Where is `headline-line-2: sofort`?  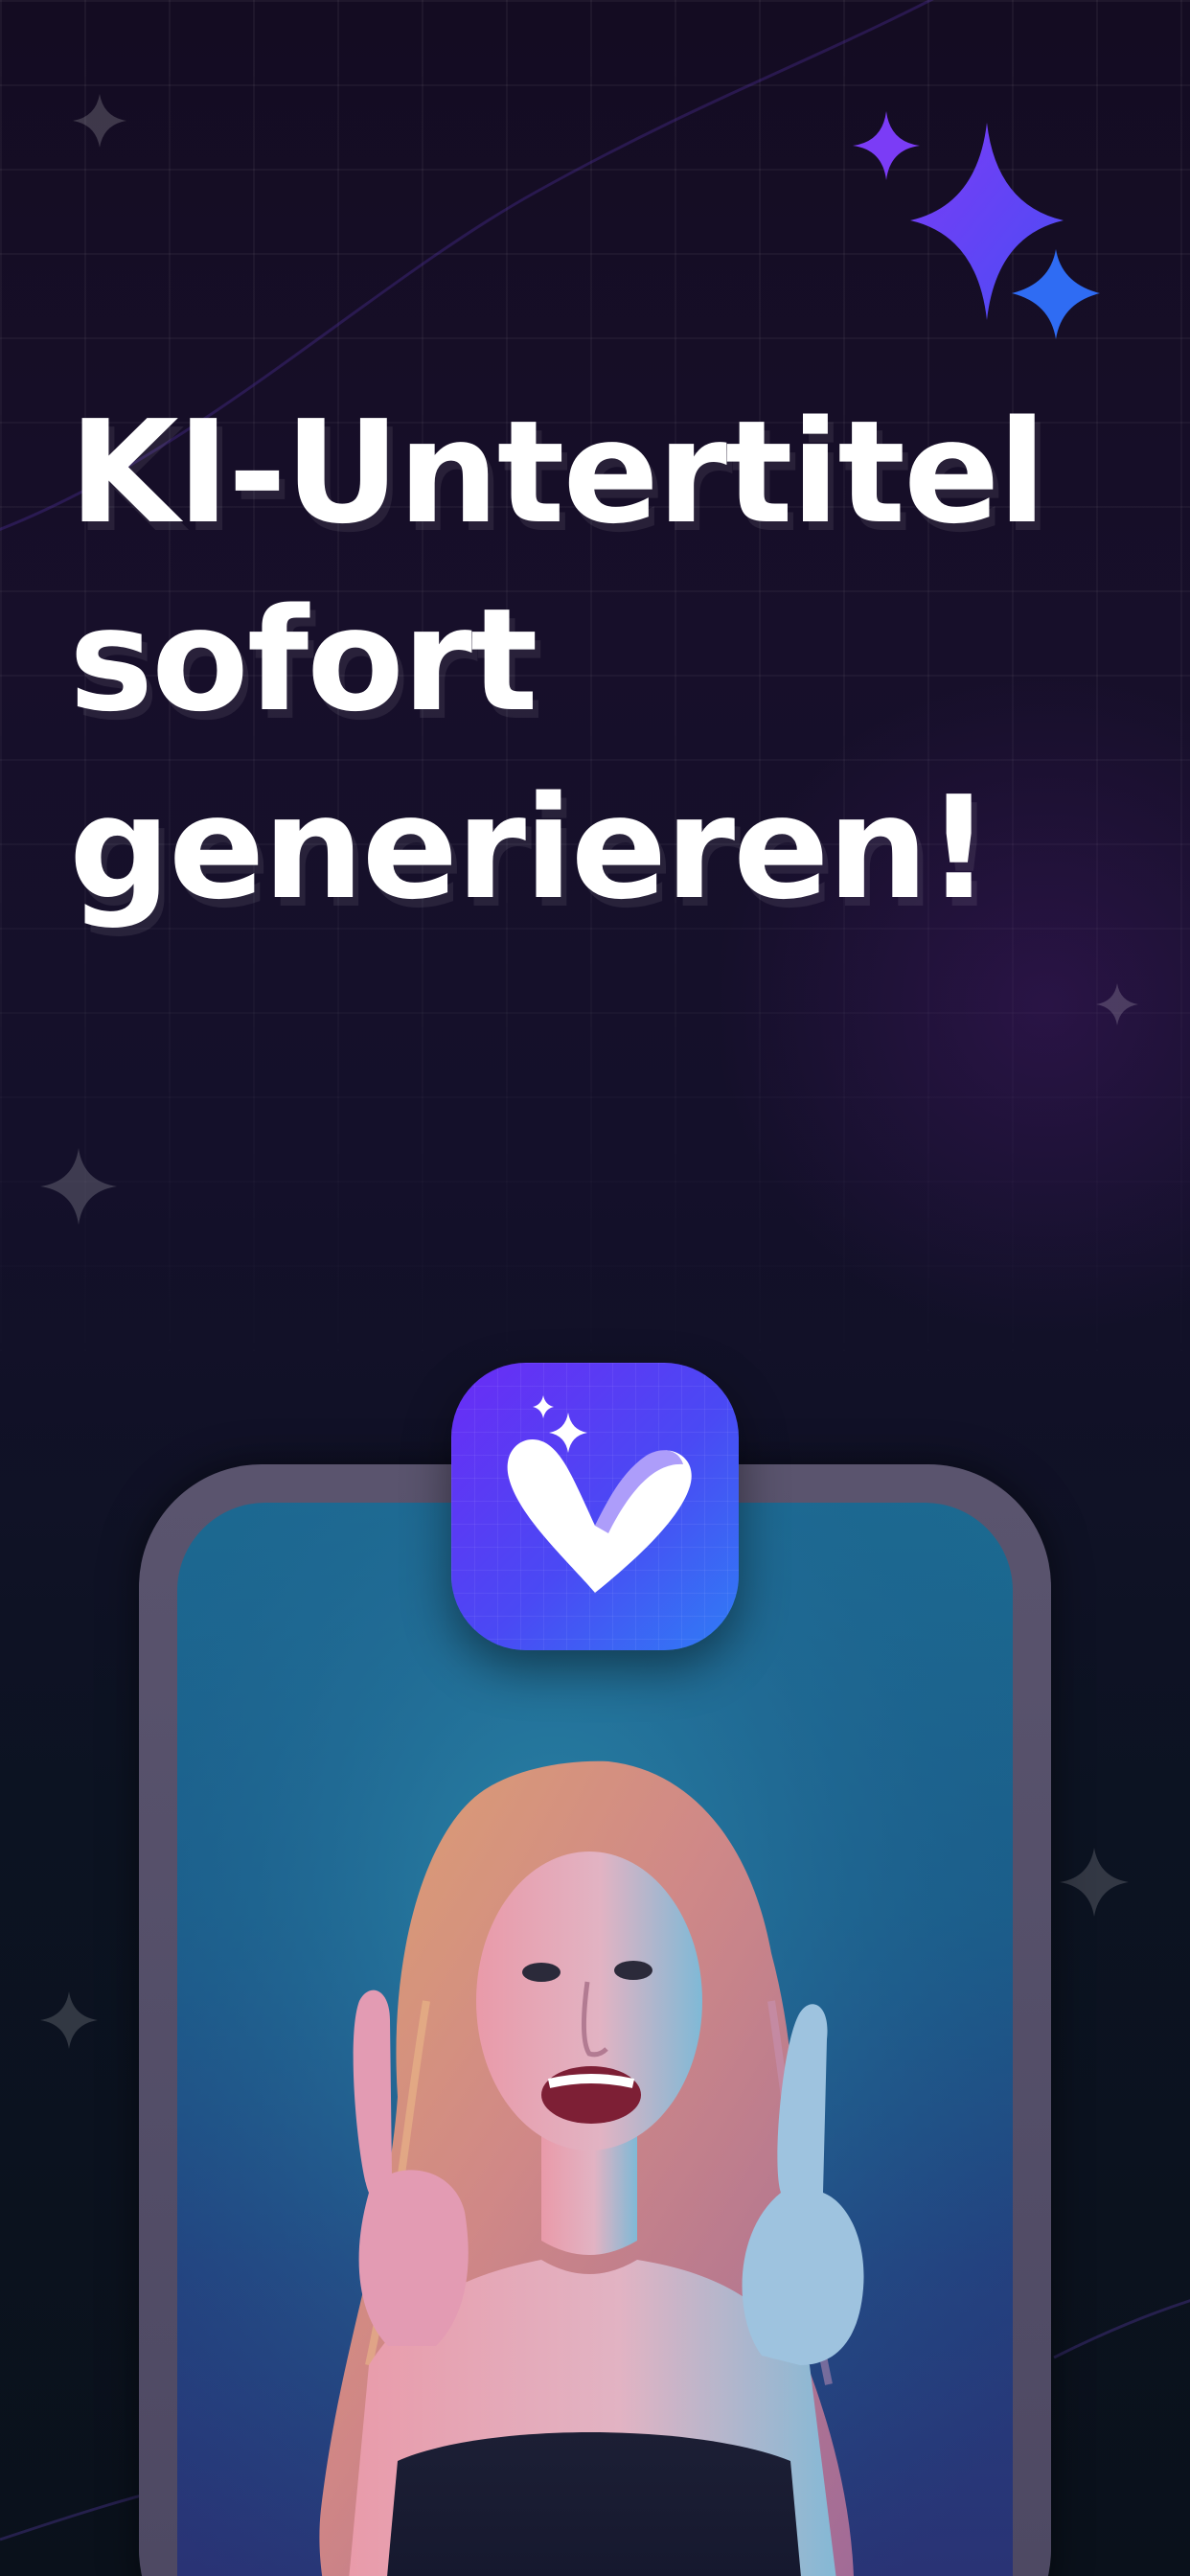
headline-line-2: sofort is located at coordinates (303, 660).